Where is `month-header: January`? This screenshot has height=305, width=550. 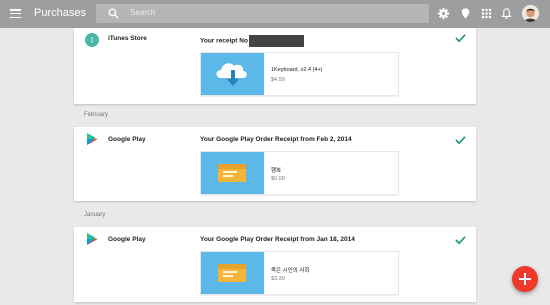 month-header: January is located at coordinates (95, 215).